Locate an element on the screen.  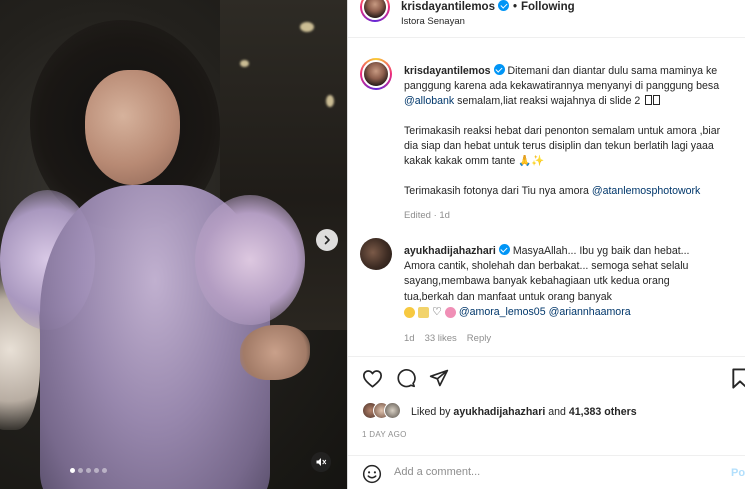
smile-icon is located at coordinates (372, 474).